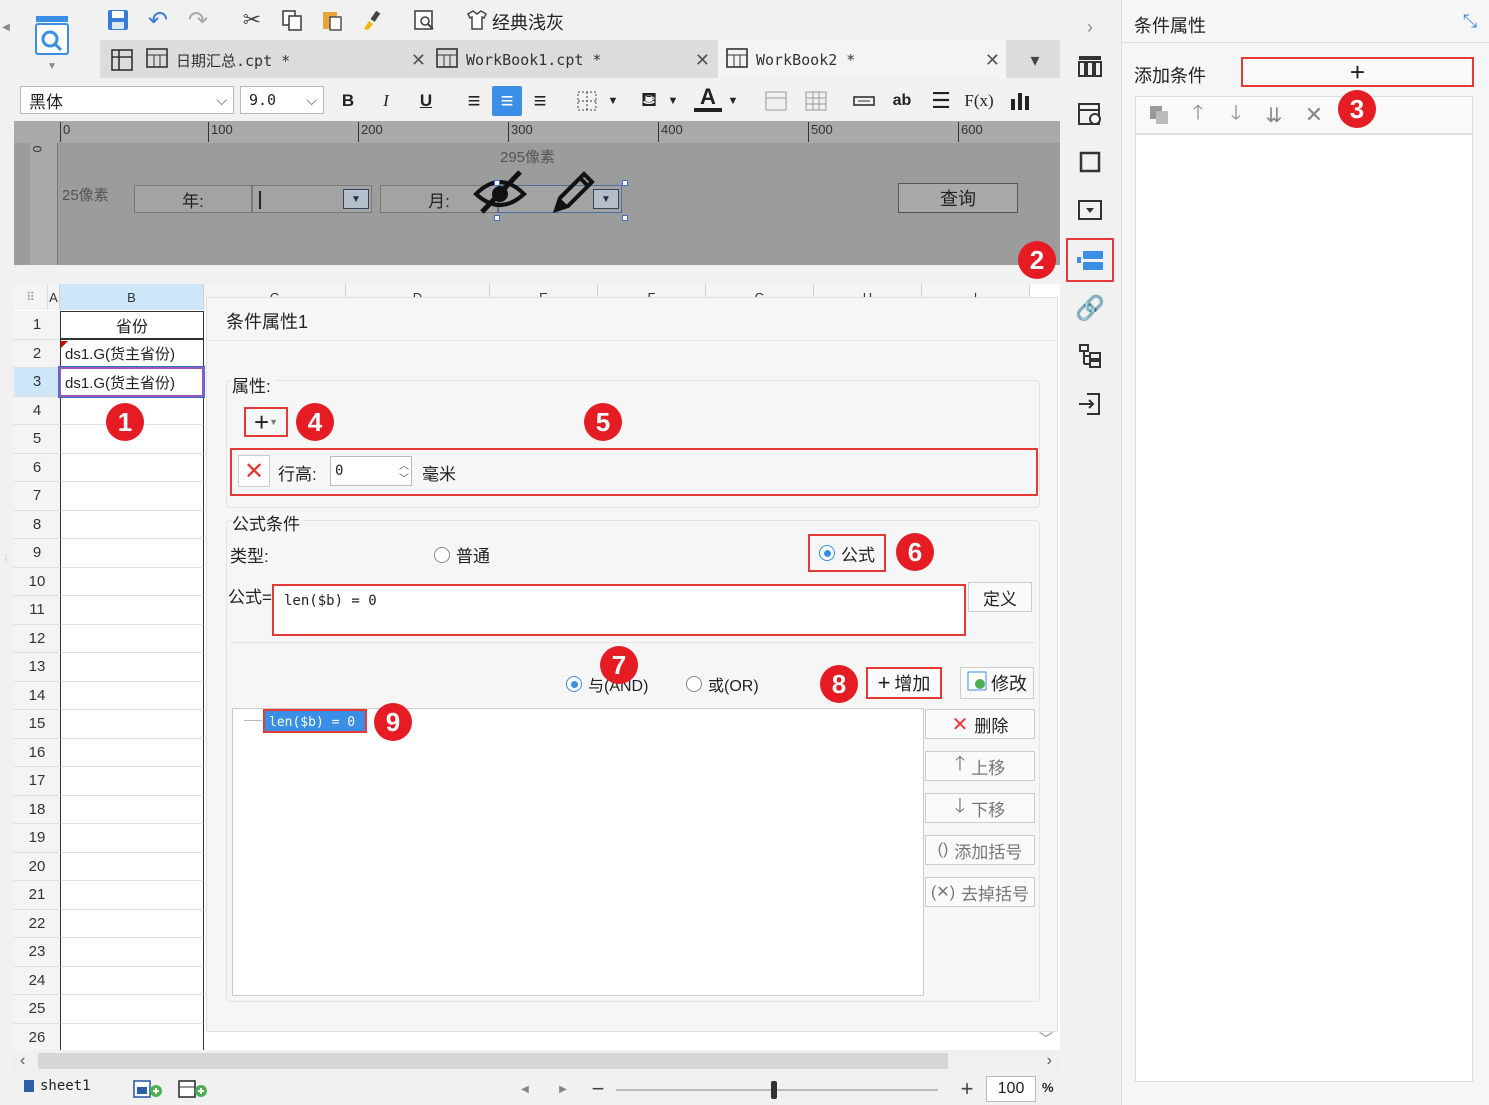 This screenshot has height=1105, width=1489. Describe the element at coordinates (1011, 1089) in the screenshot. I see `zoom-input: 100` at that location.